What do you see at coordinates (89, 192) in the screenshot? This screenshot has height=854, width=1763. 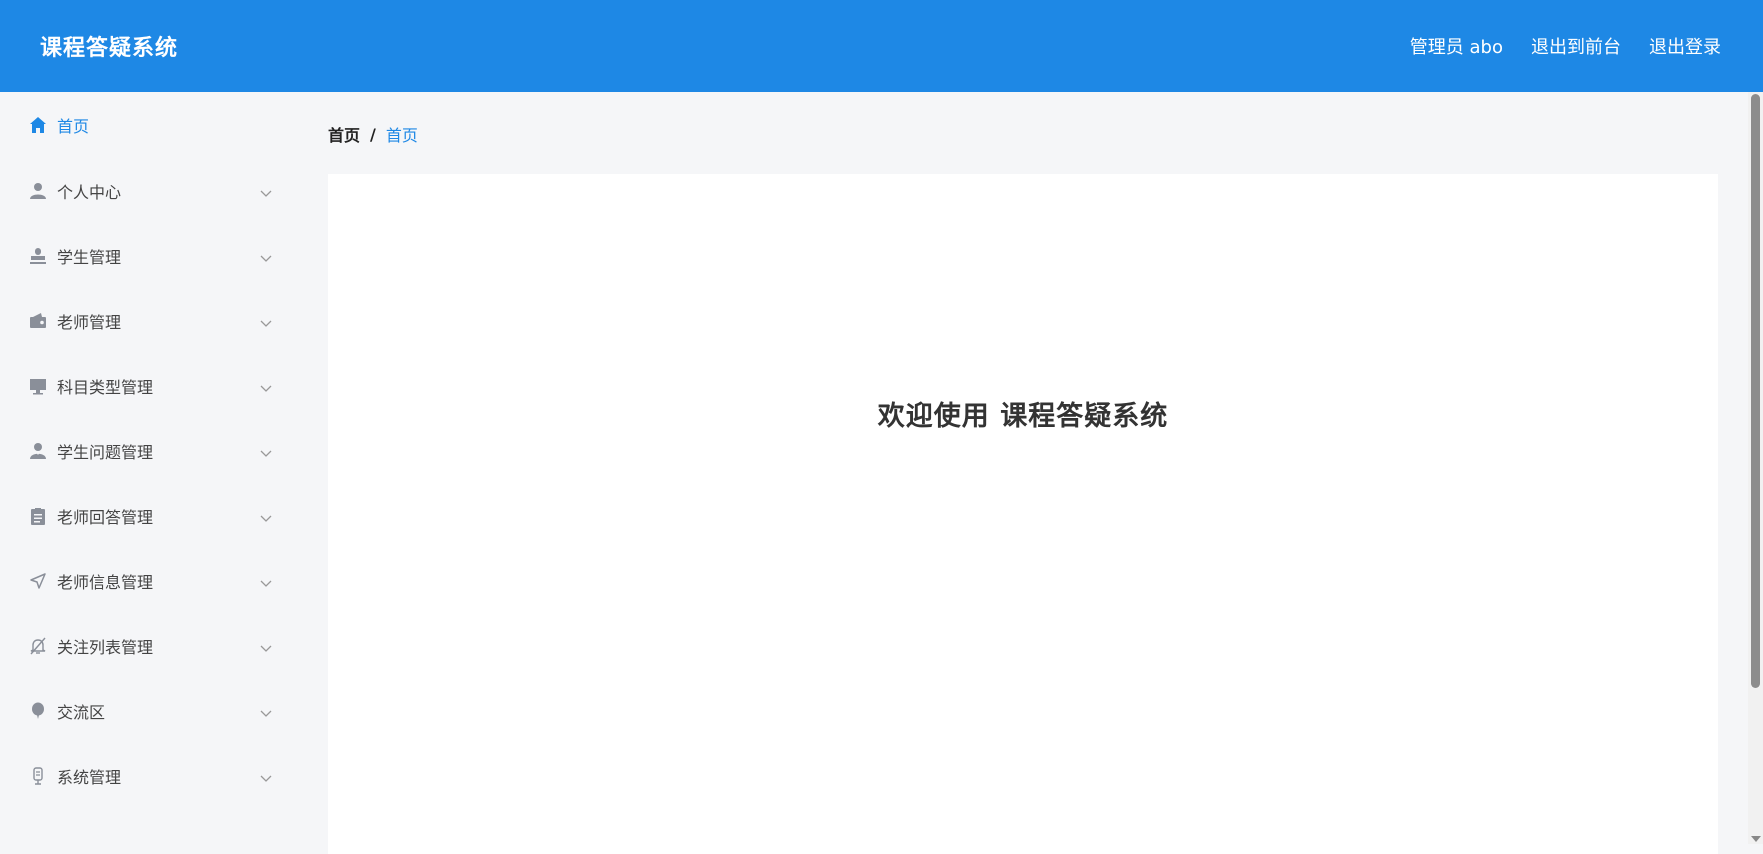 I see `sidebar-item-label: 个人中心` at bounding box center [89, 192].